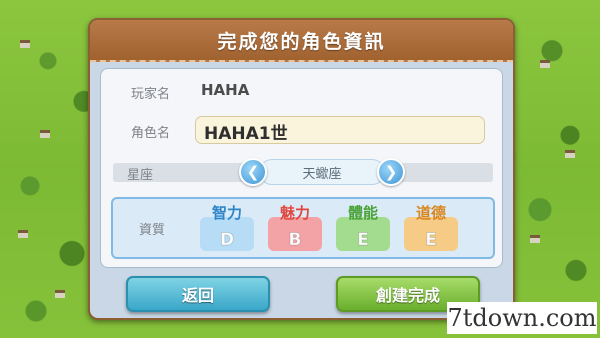 The image size is (600, 338). Describe the element at coordinates (340, 130) in the screenshot. I see `character-name-input: HAHA1世` at that location.